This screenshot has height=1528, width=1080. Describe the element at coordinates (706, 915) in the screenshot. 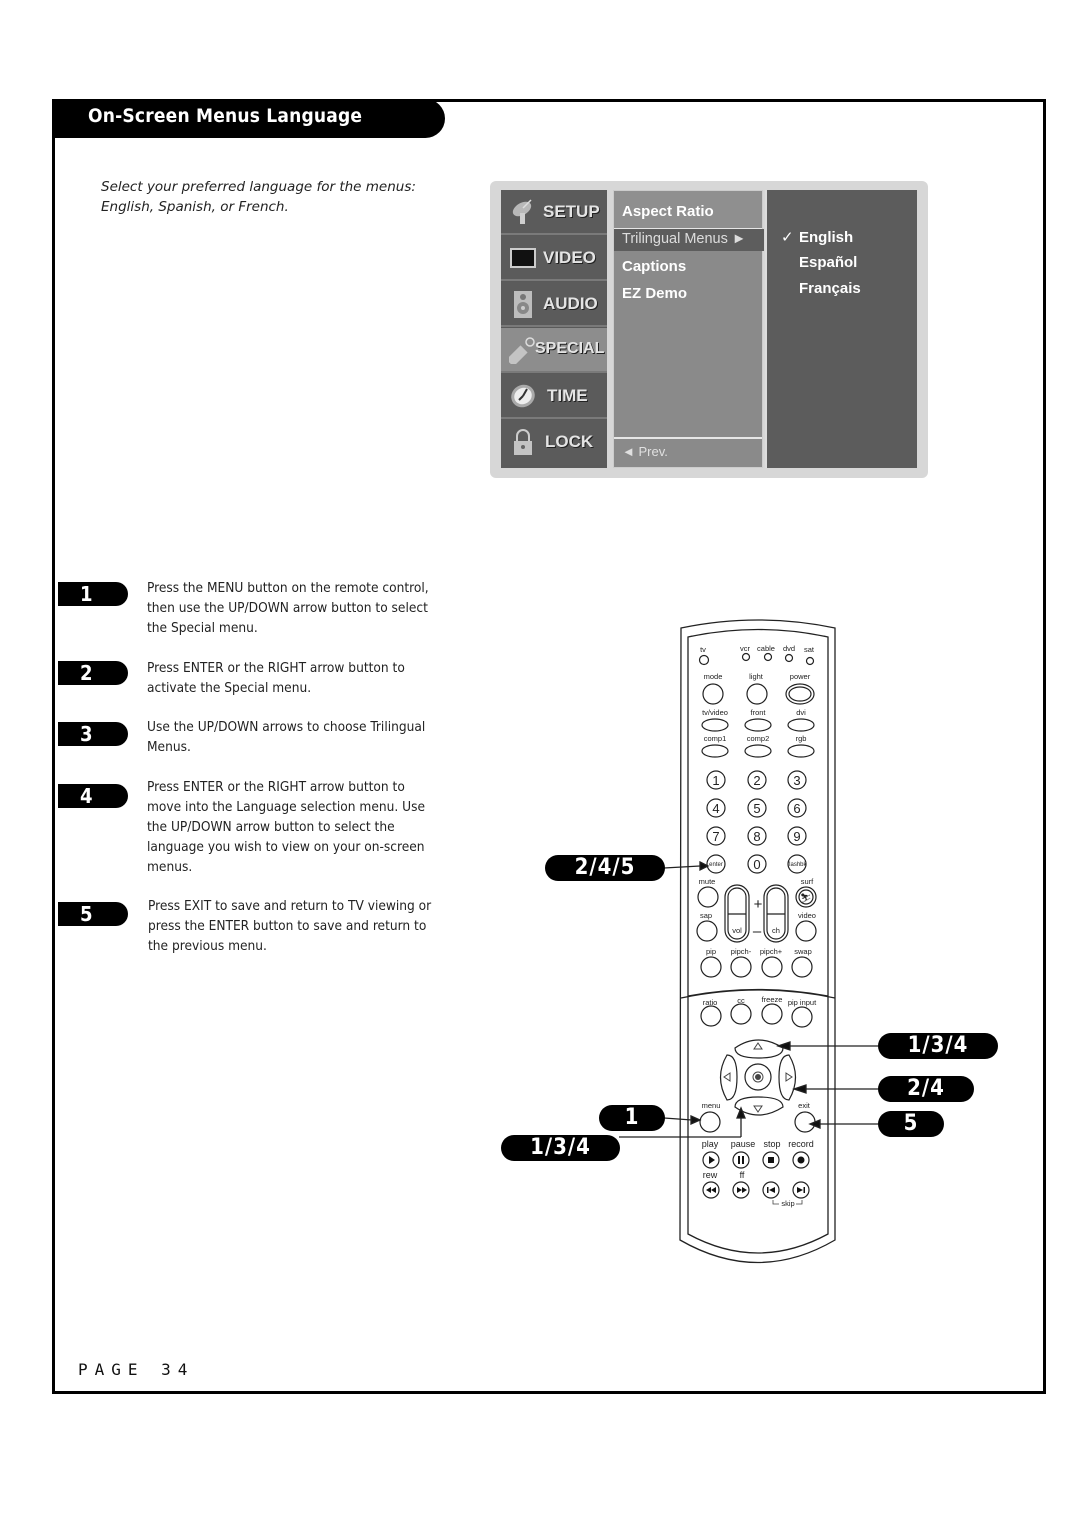

I see `label-sap: sap` at that location.